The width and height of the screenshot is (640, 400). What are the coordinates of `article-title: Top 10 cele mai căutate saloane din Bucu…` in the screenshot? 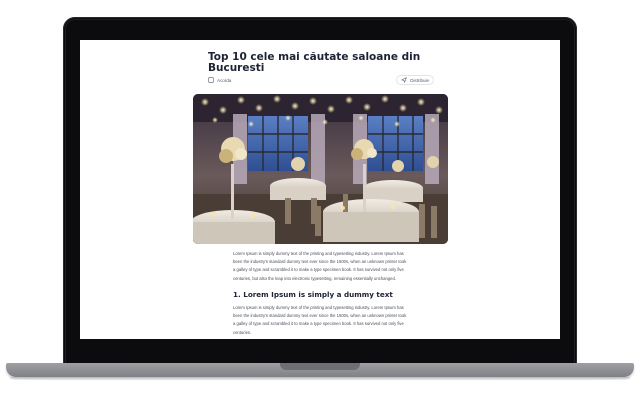 It's located at (314, 62).